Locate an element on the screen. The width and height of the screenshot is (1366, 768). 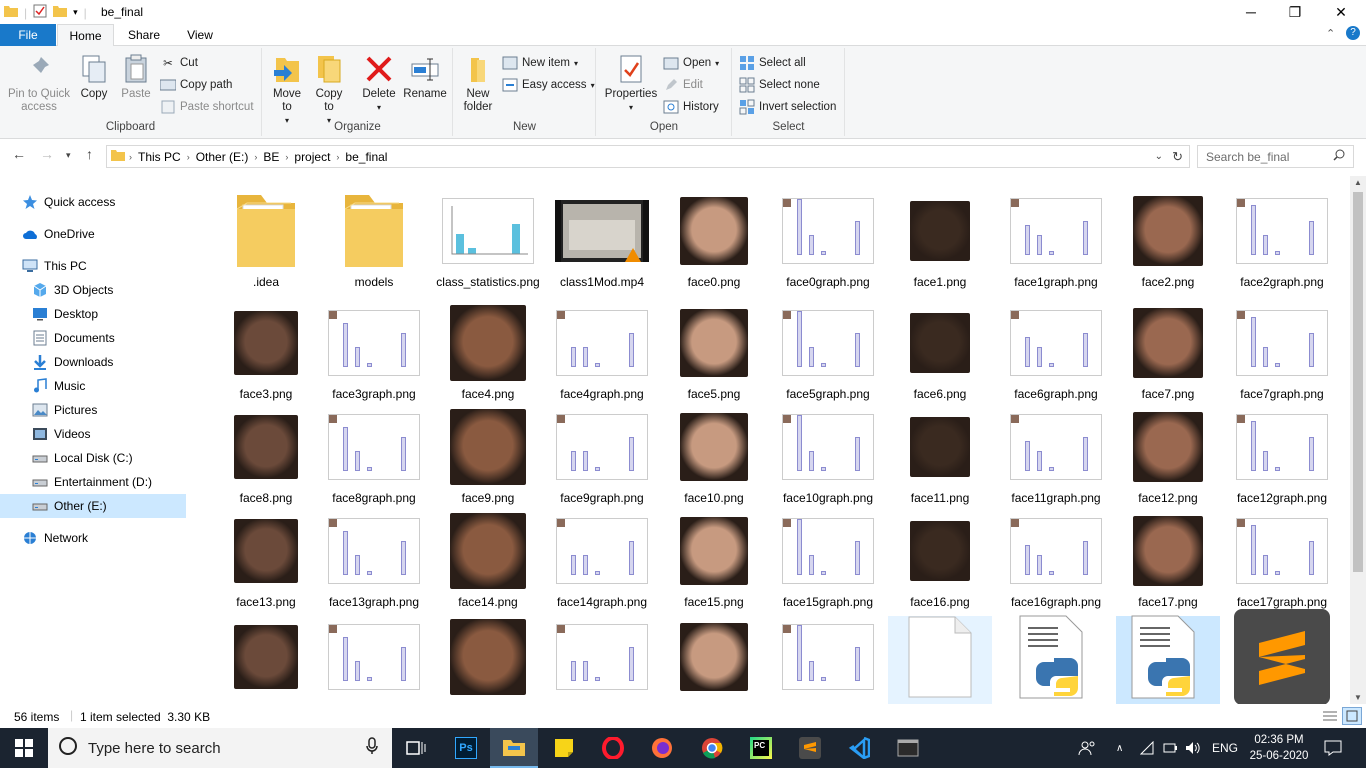
nav-item-documents: Documents is located at coordinates (93, 338).